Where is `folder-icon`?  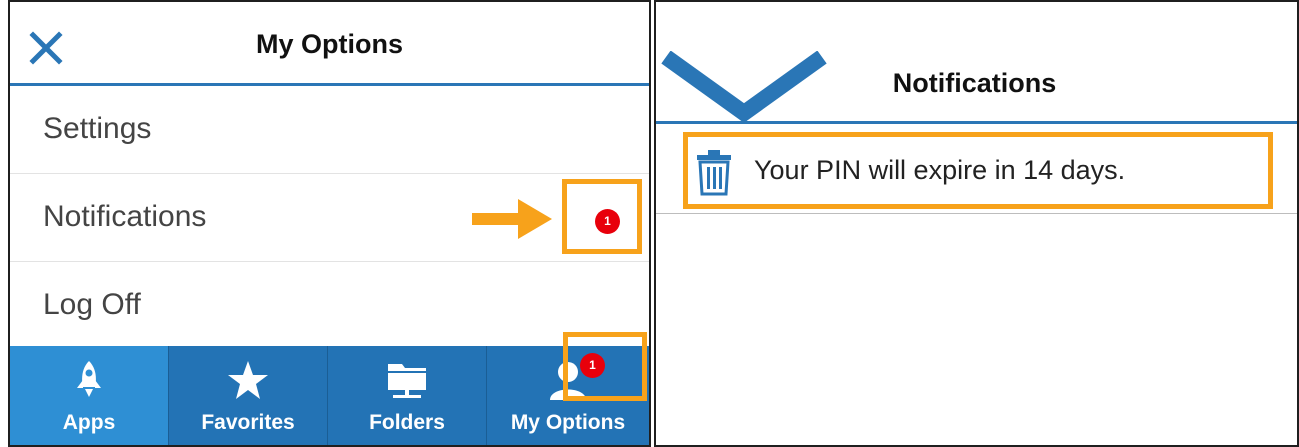 folder-icon is located at coordinates (407, 380).